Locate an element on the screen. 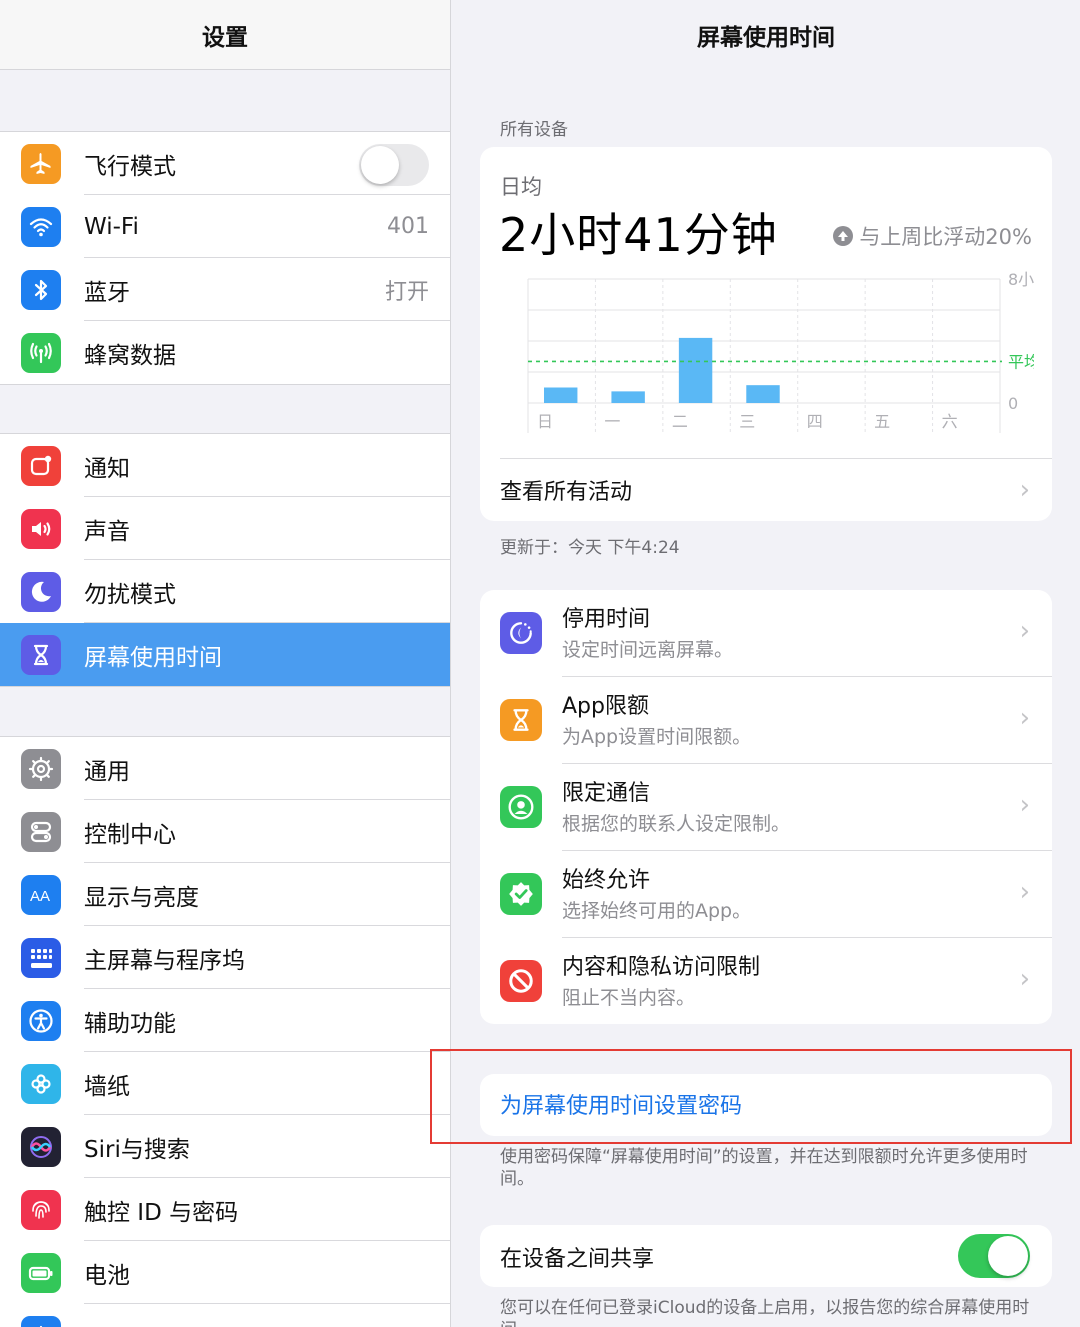  feature-subtitle: 根据您的联系人设定限制。 is located at coordinates (676, 824).